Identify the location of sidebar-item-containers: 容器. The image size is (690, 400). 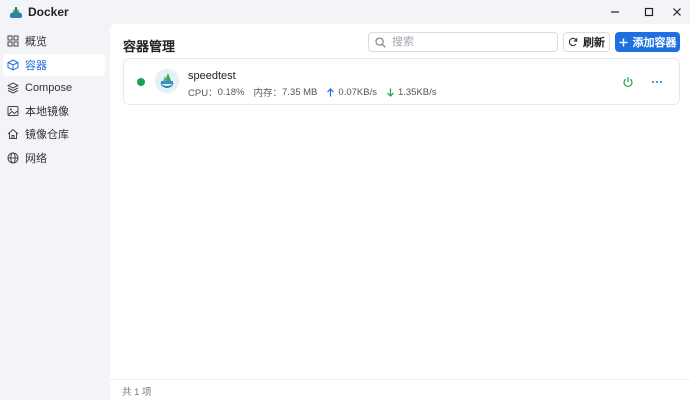
(54, 65).